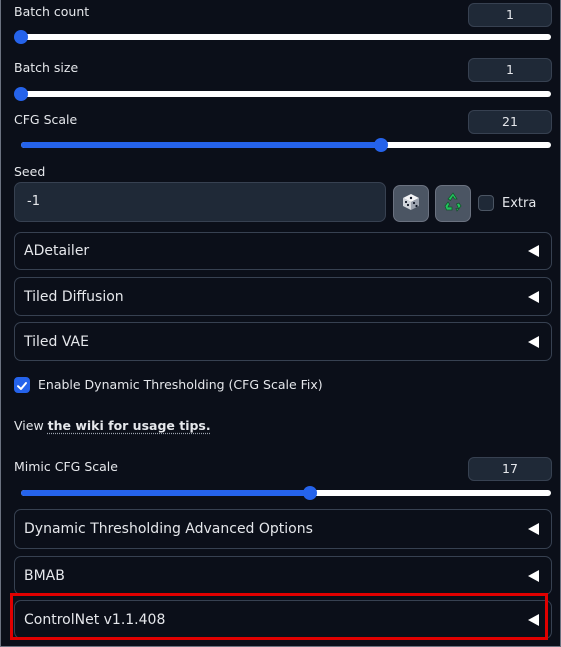 This screenshot has height=647, width=561. What do you see at coordinates (510, 15) in the screenshot?
I see `batch-count-input: 1` at bounding box center [510, 15].